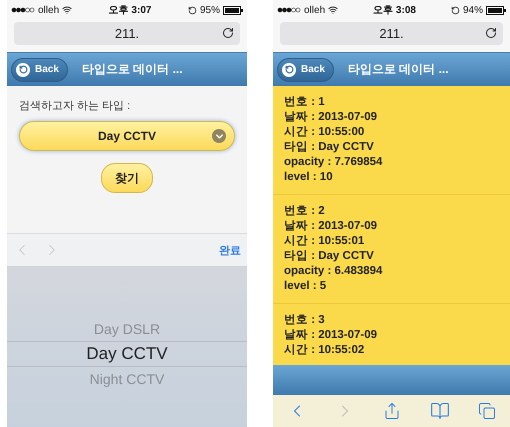  Describe the element at coordinates (127, 178) in the screenshot. I see `find-button: 찾기` at that location.